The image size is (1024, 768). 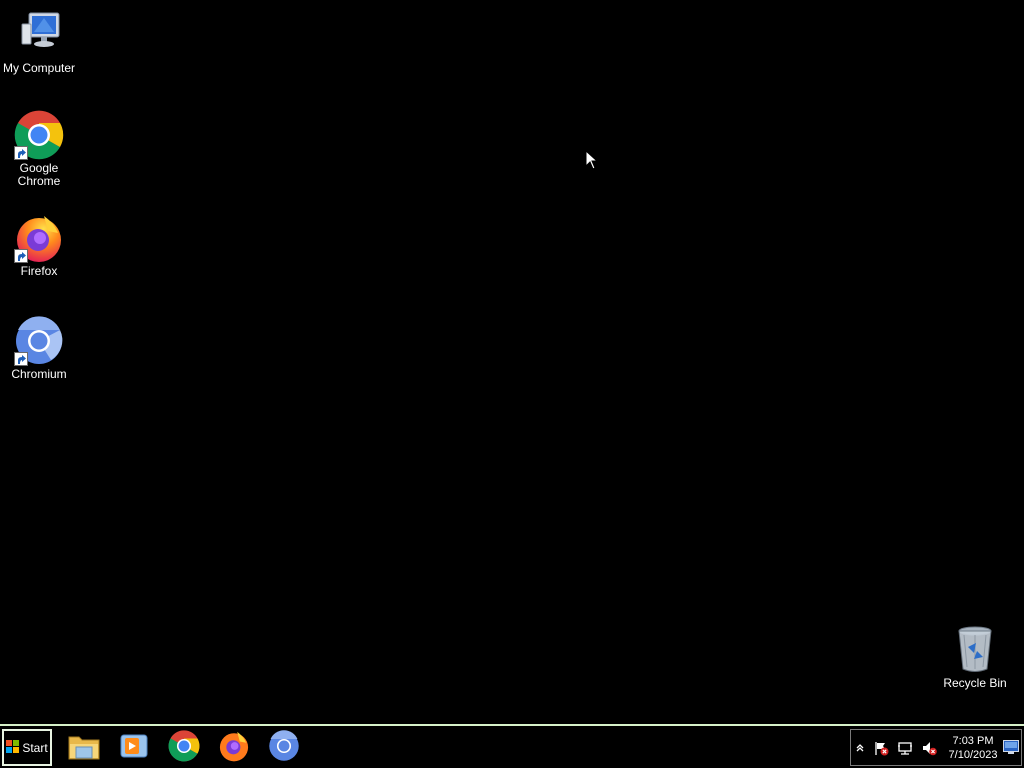 I want to click on desktop-icon-chromium: Chromium, so click(x=39, y=348).